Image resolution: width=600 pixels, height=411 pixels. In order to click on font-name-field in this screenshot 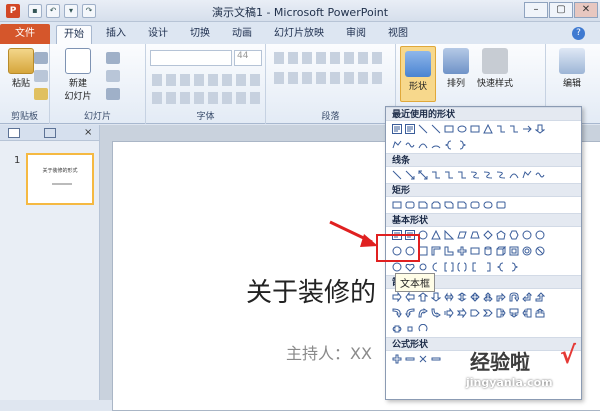, I will do `click(191, 58)`.